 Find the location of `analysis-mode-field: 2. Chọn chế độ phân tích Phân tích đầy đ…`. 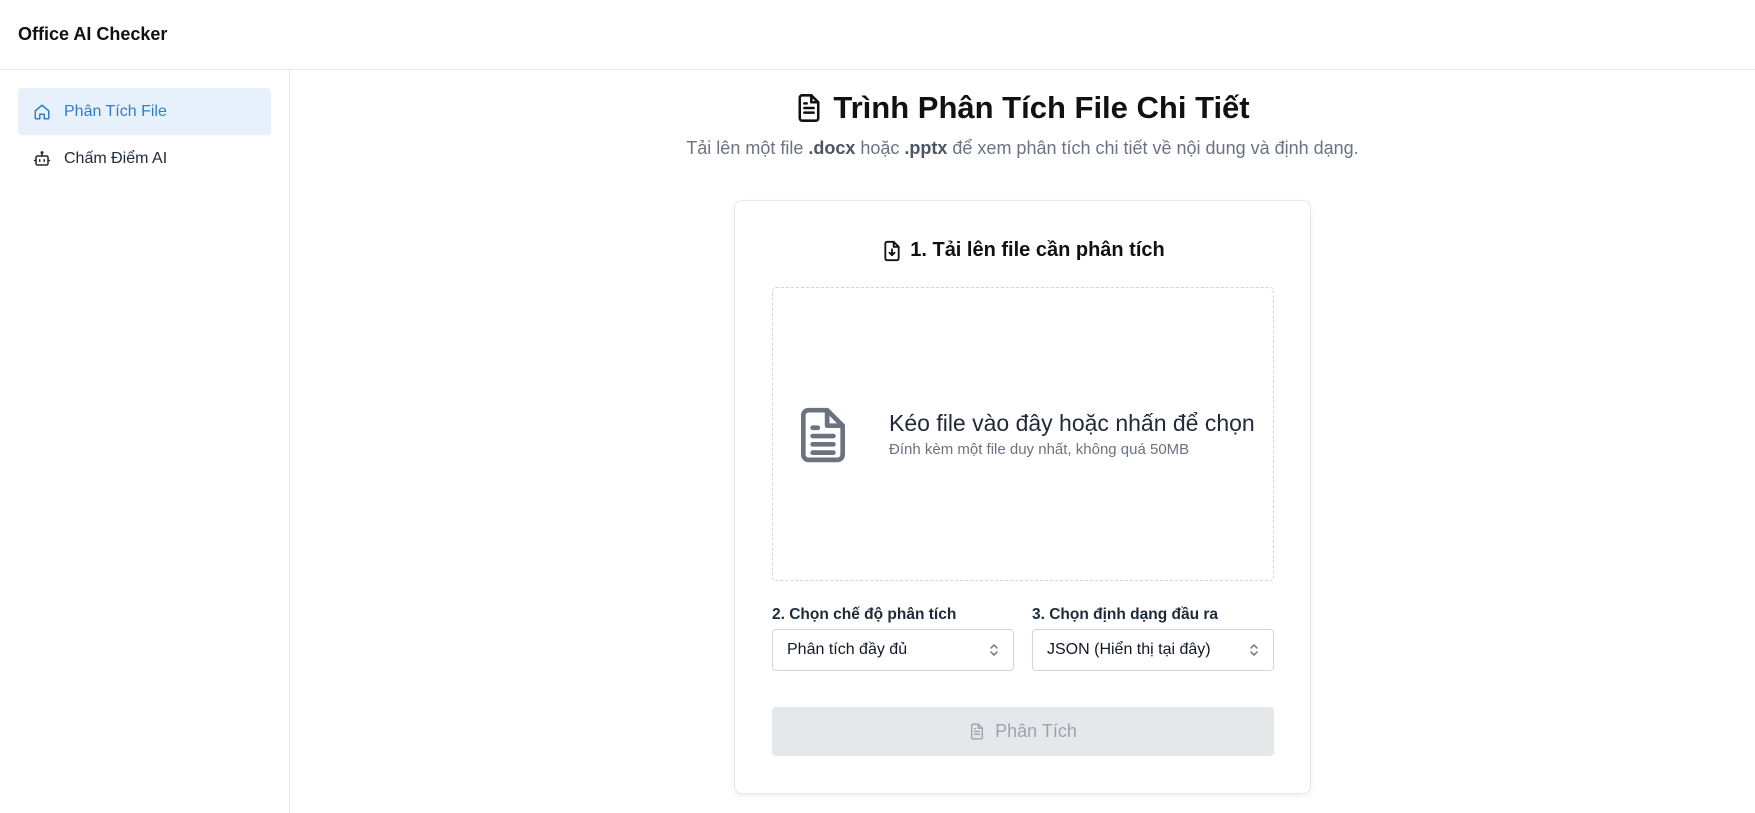

analysis-mode-field: 2. Chọn chế độ phân tích Phân tích đầy đ… is located at coordinates (893, 638).